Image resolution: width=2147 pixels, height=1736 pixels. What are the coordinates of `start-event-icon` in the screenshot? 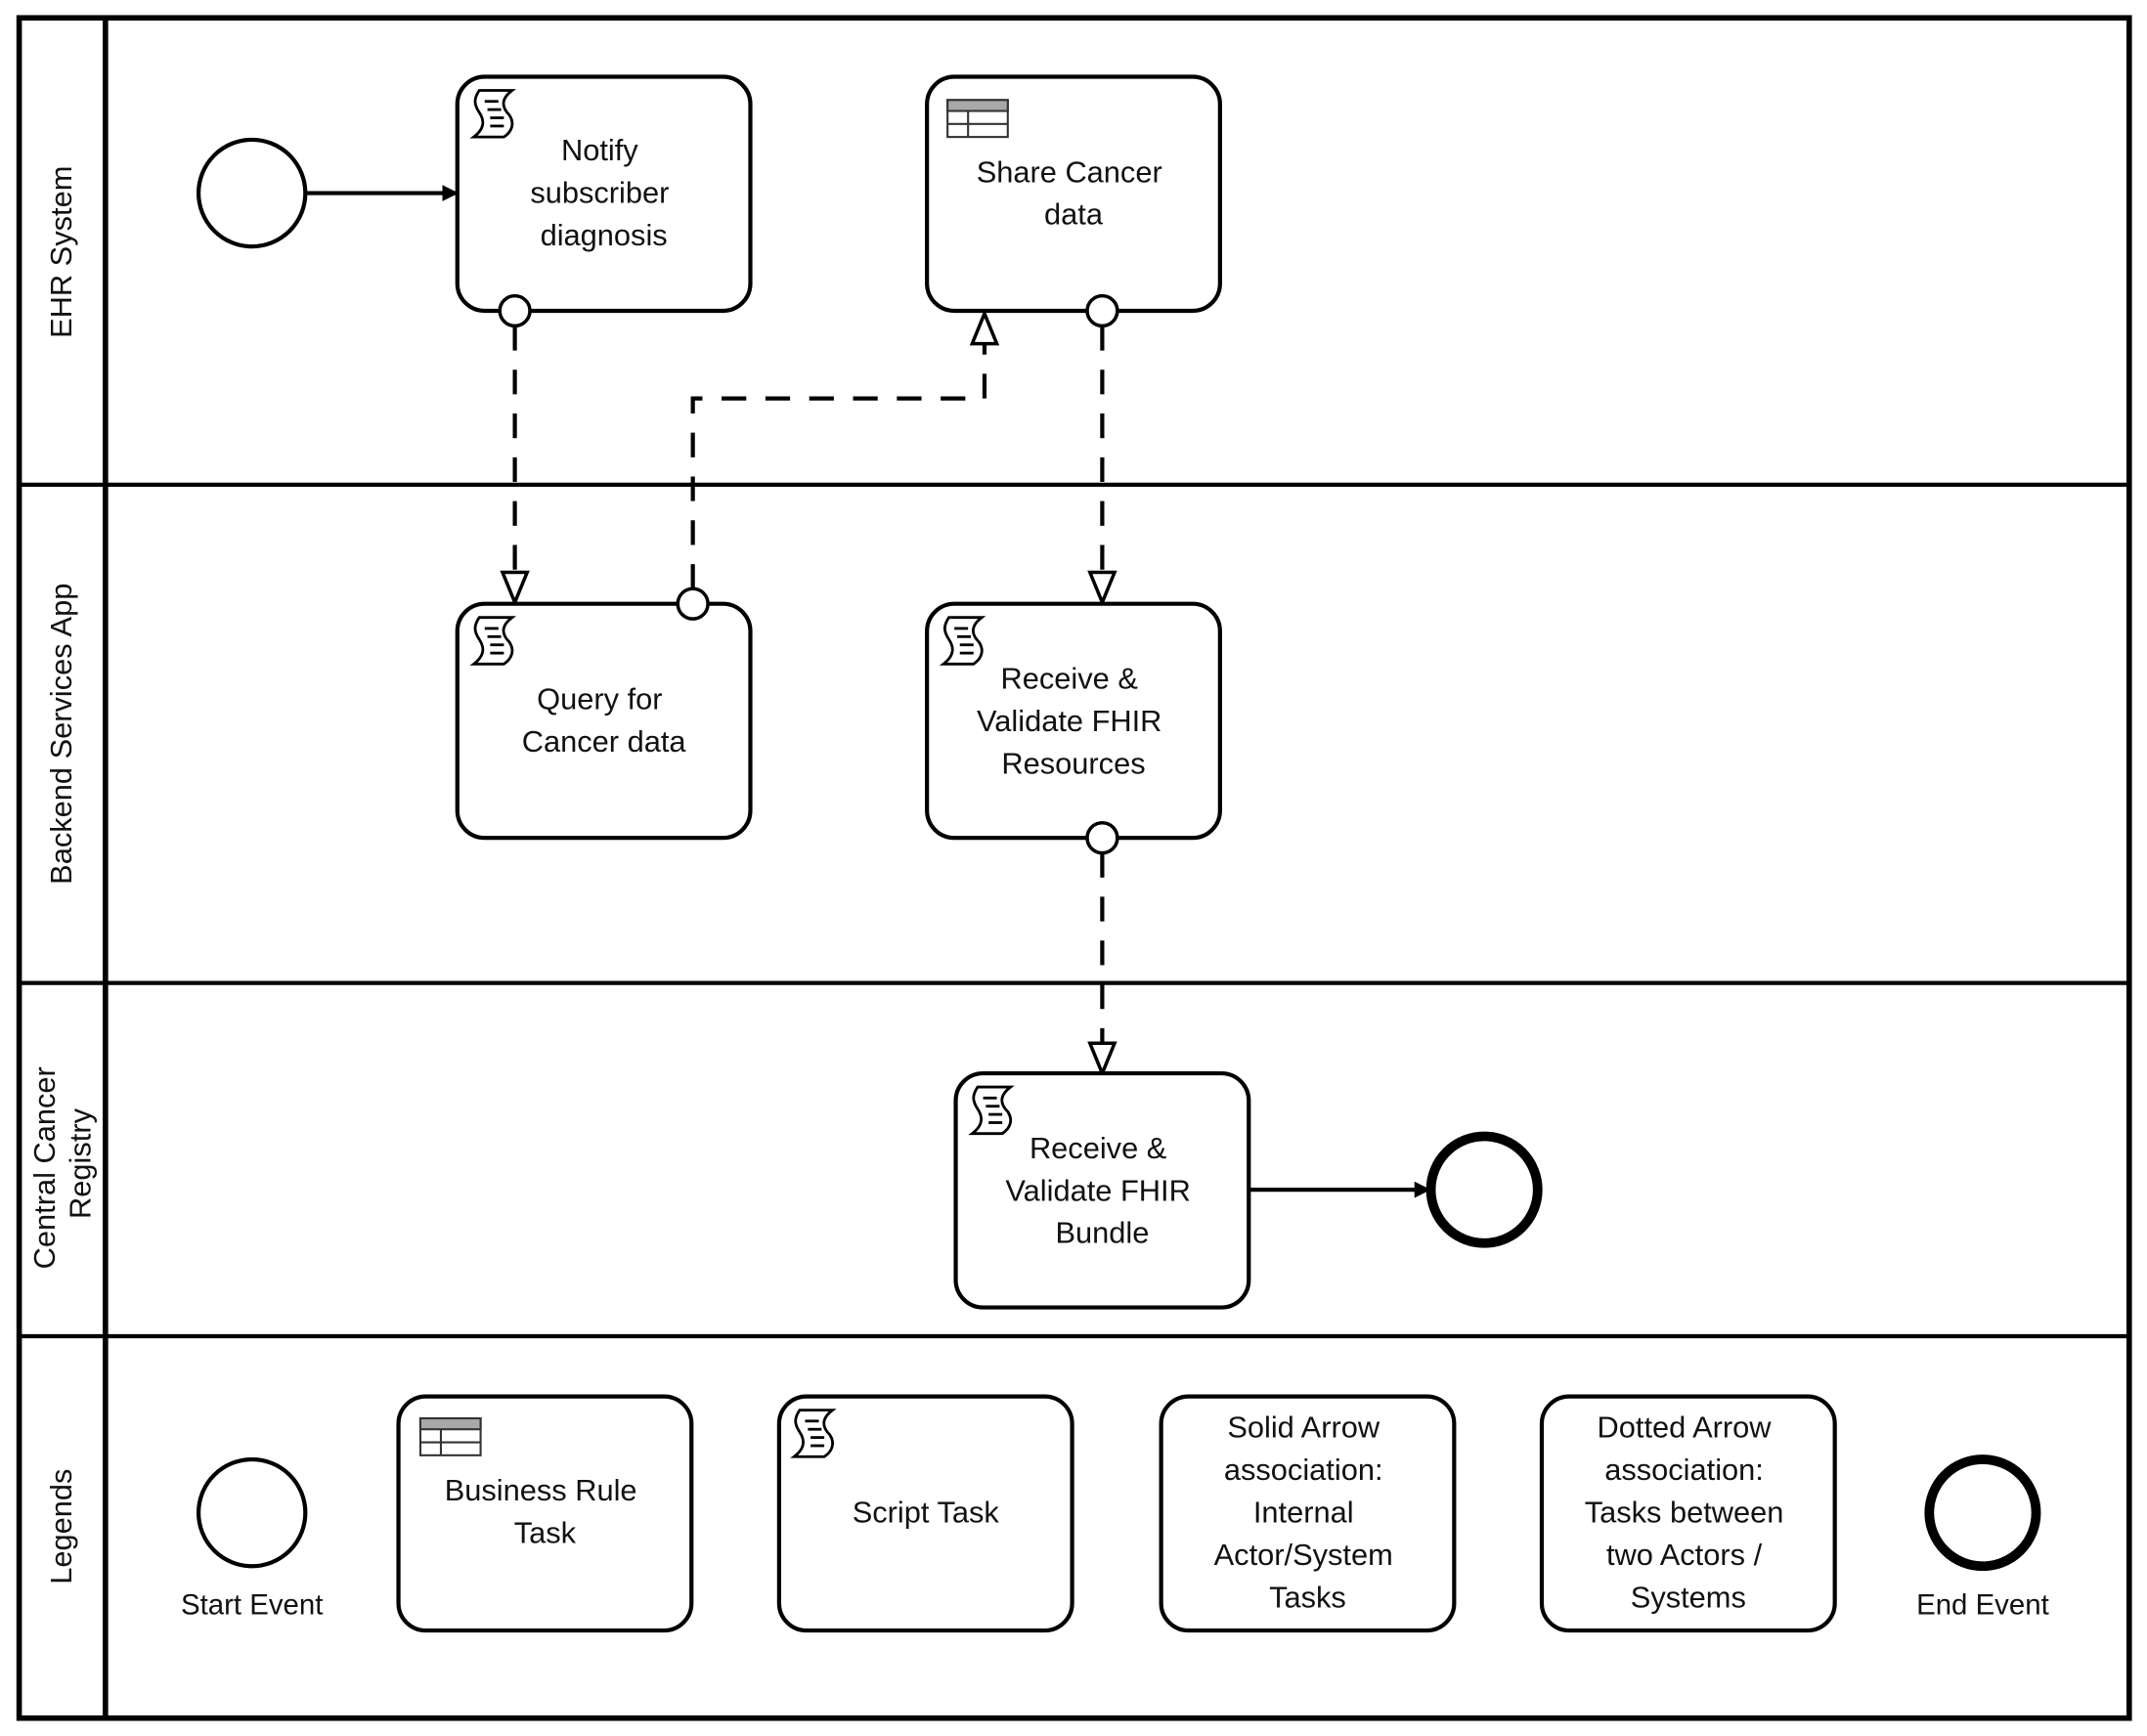 It's located at (252, 1513).